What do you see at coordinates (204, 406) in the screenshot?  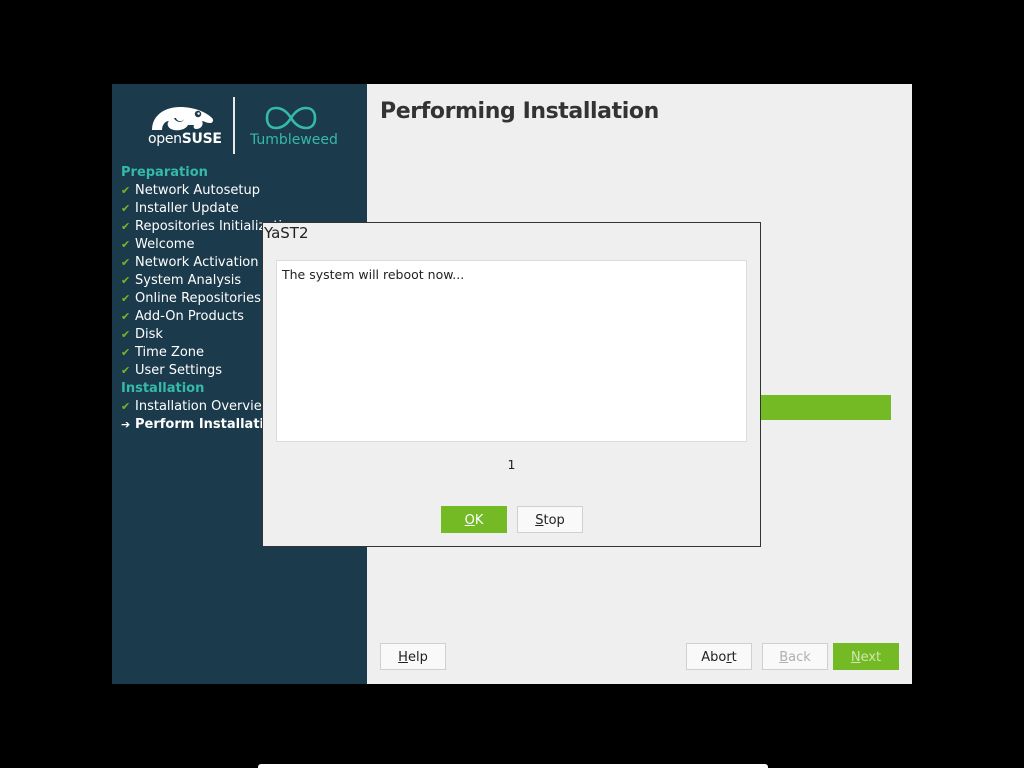 I see `step-label: Installation Overview` at bounding box center [204, 406].